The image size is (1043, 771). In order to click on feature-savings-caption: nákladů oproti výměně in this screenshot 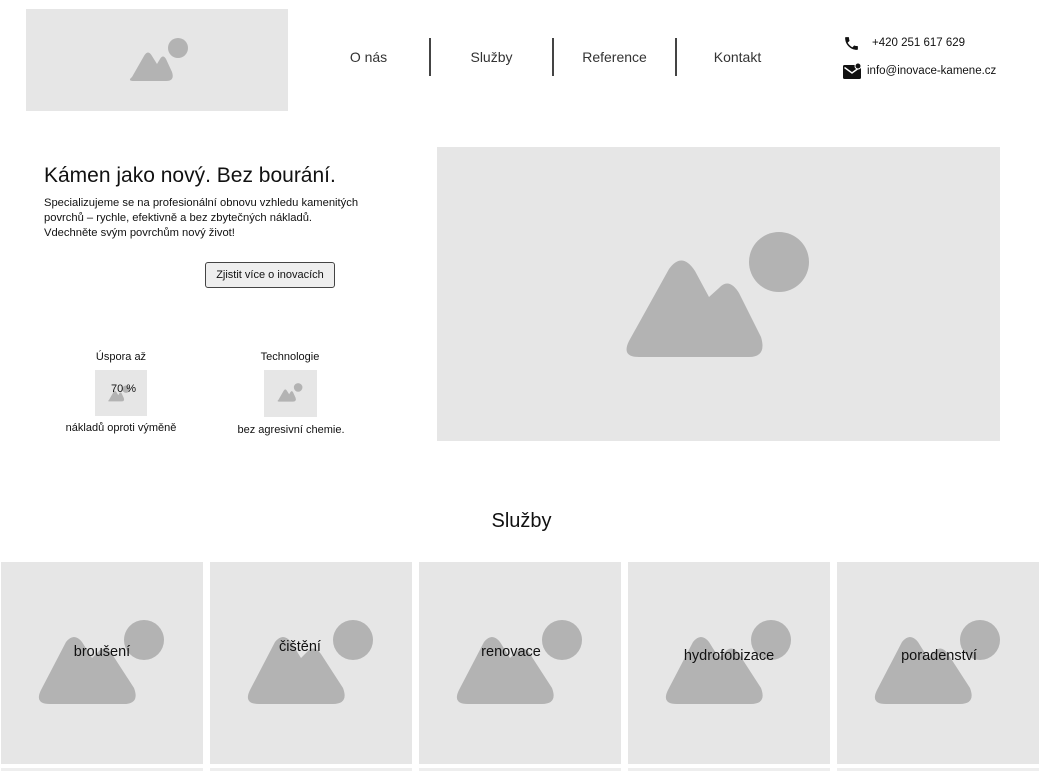, I will do `click(121, 428)`.